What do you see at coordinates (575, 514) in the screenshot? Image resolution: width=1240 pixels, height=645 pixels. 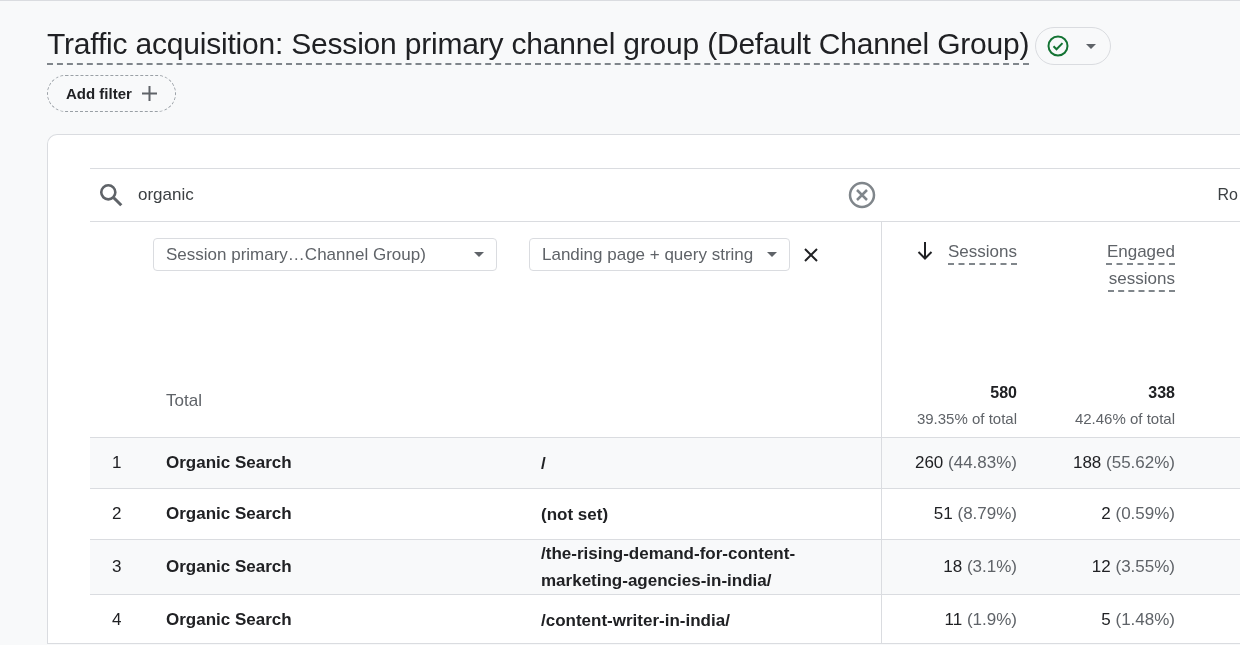 I see `table-cell-text: (not set)` at bounding box center [575, 514].